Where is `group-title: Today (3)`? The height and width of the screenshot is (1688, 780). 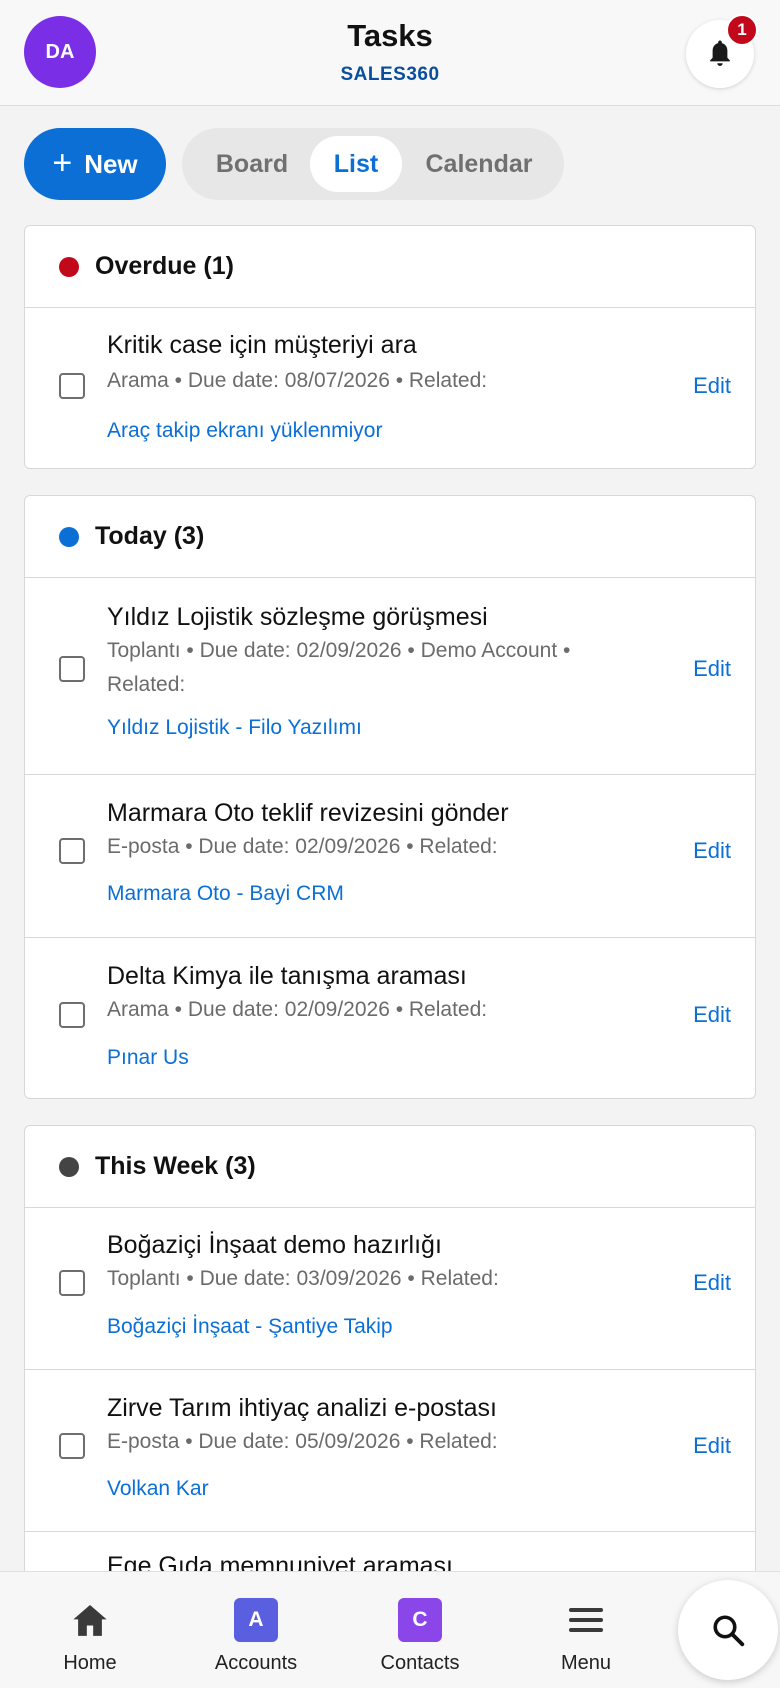
group-title: Today (3) is located at coordinates (150, 536).